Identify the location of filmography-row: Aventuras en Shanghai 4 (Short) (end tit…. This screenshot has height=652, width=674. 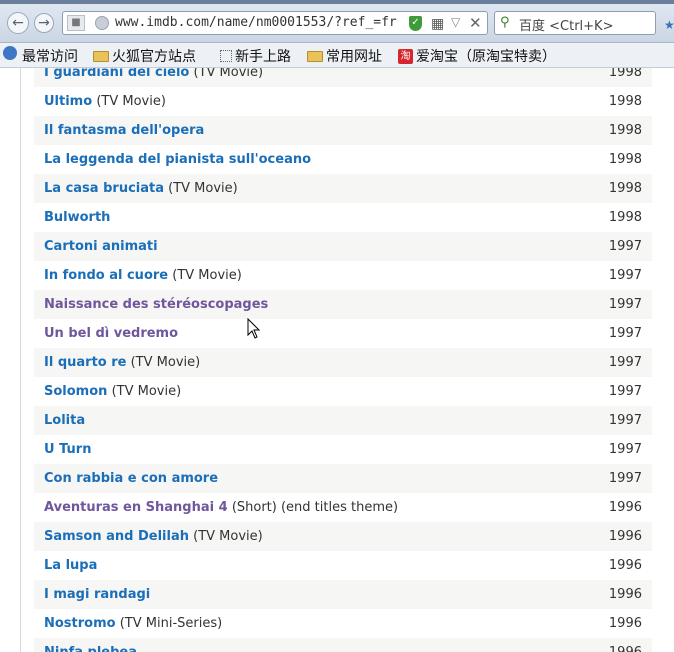
(343, 507).